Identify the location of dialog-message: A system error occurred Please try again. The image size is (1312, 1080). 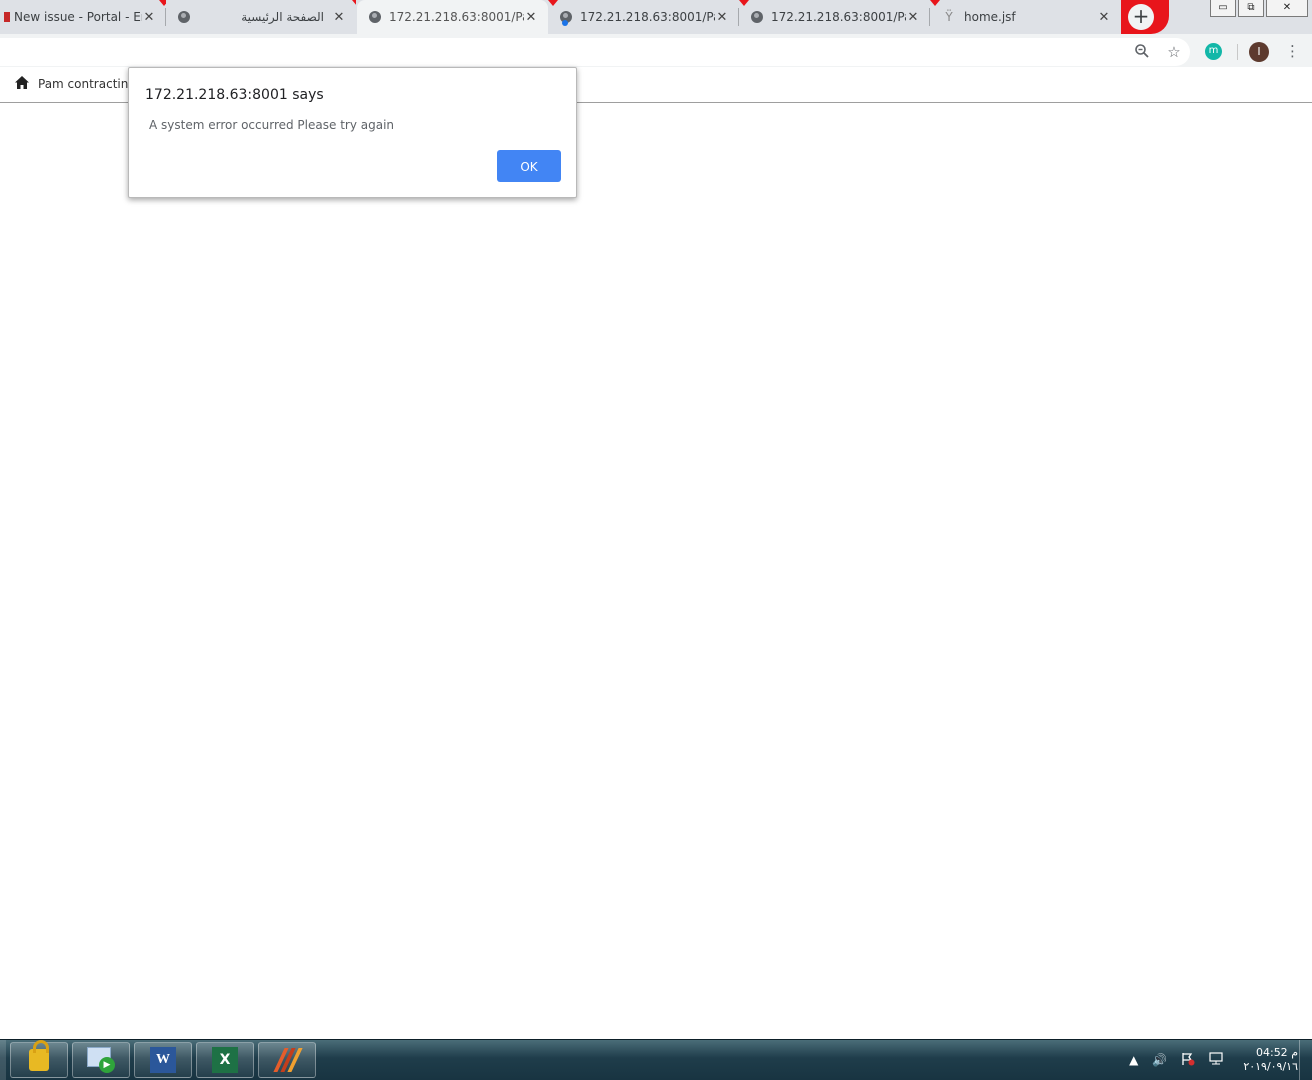
(272, 125).